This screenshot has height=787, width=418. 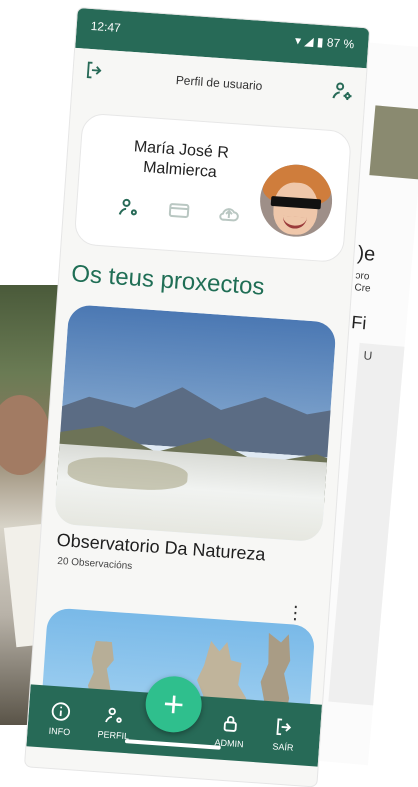 I want to click on background-screen-image, so click(x=393, y=143).